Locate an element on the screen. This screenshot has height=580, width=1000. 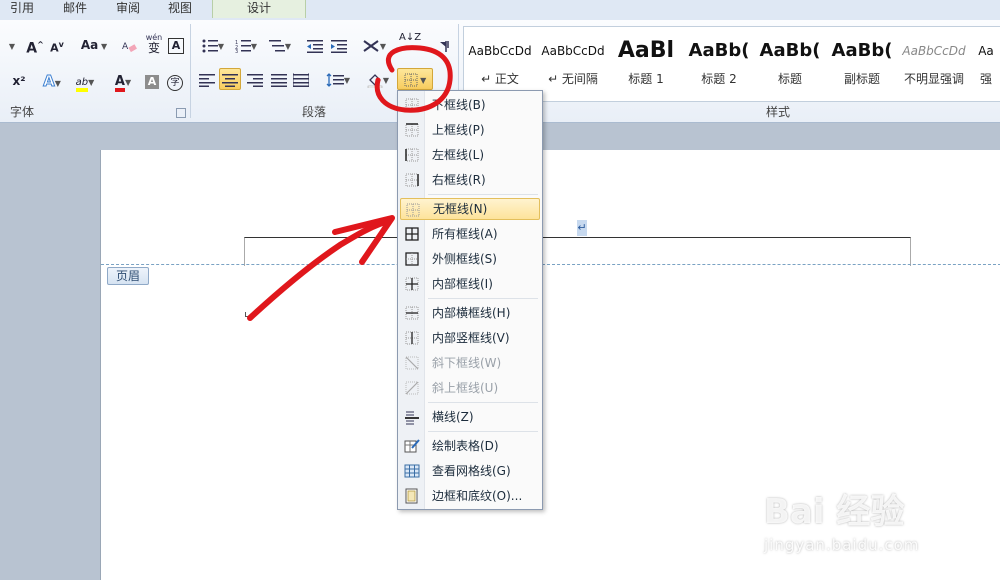
paint-bucket-icon is located at coordinates (375, 80).